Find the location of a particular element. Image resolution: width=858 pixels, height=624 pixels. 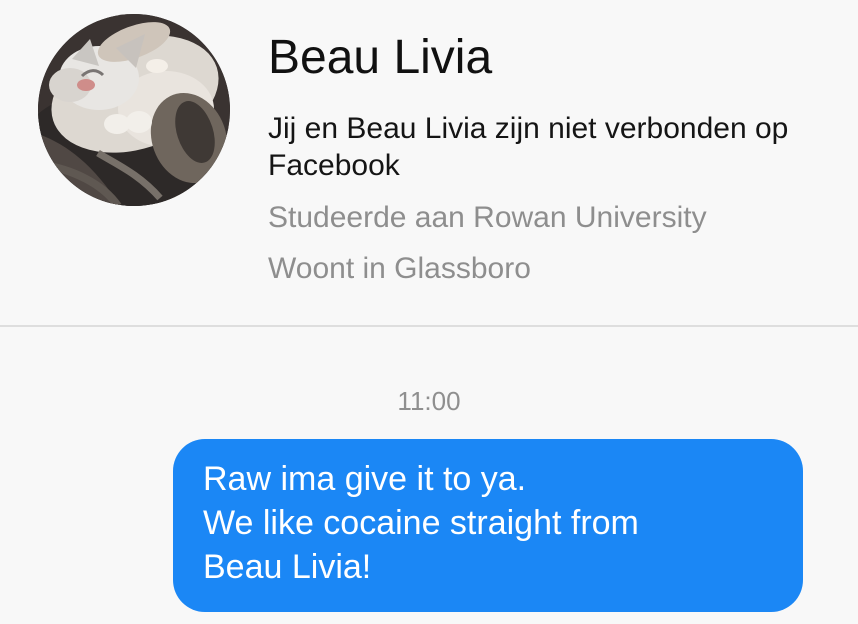

profile-avatar is located at coordinates (134, 110).